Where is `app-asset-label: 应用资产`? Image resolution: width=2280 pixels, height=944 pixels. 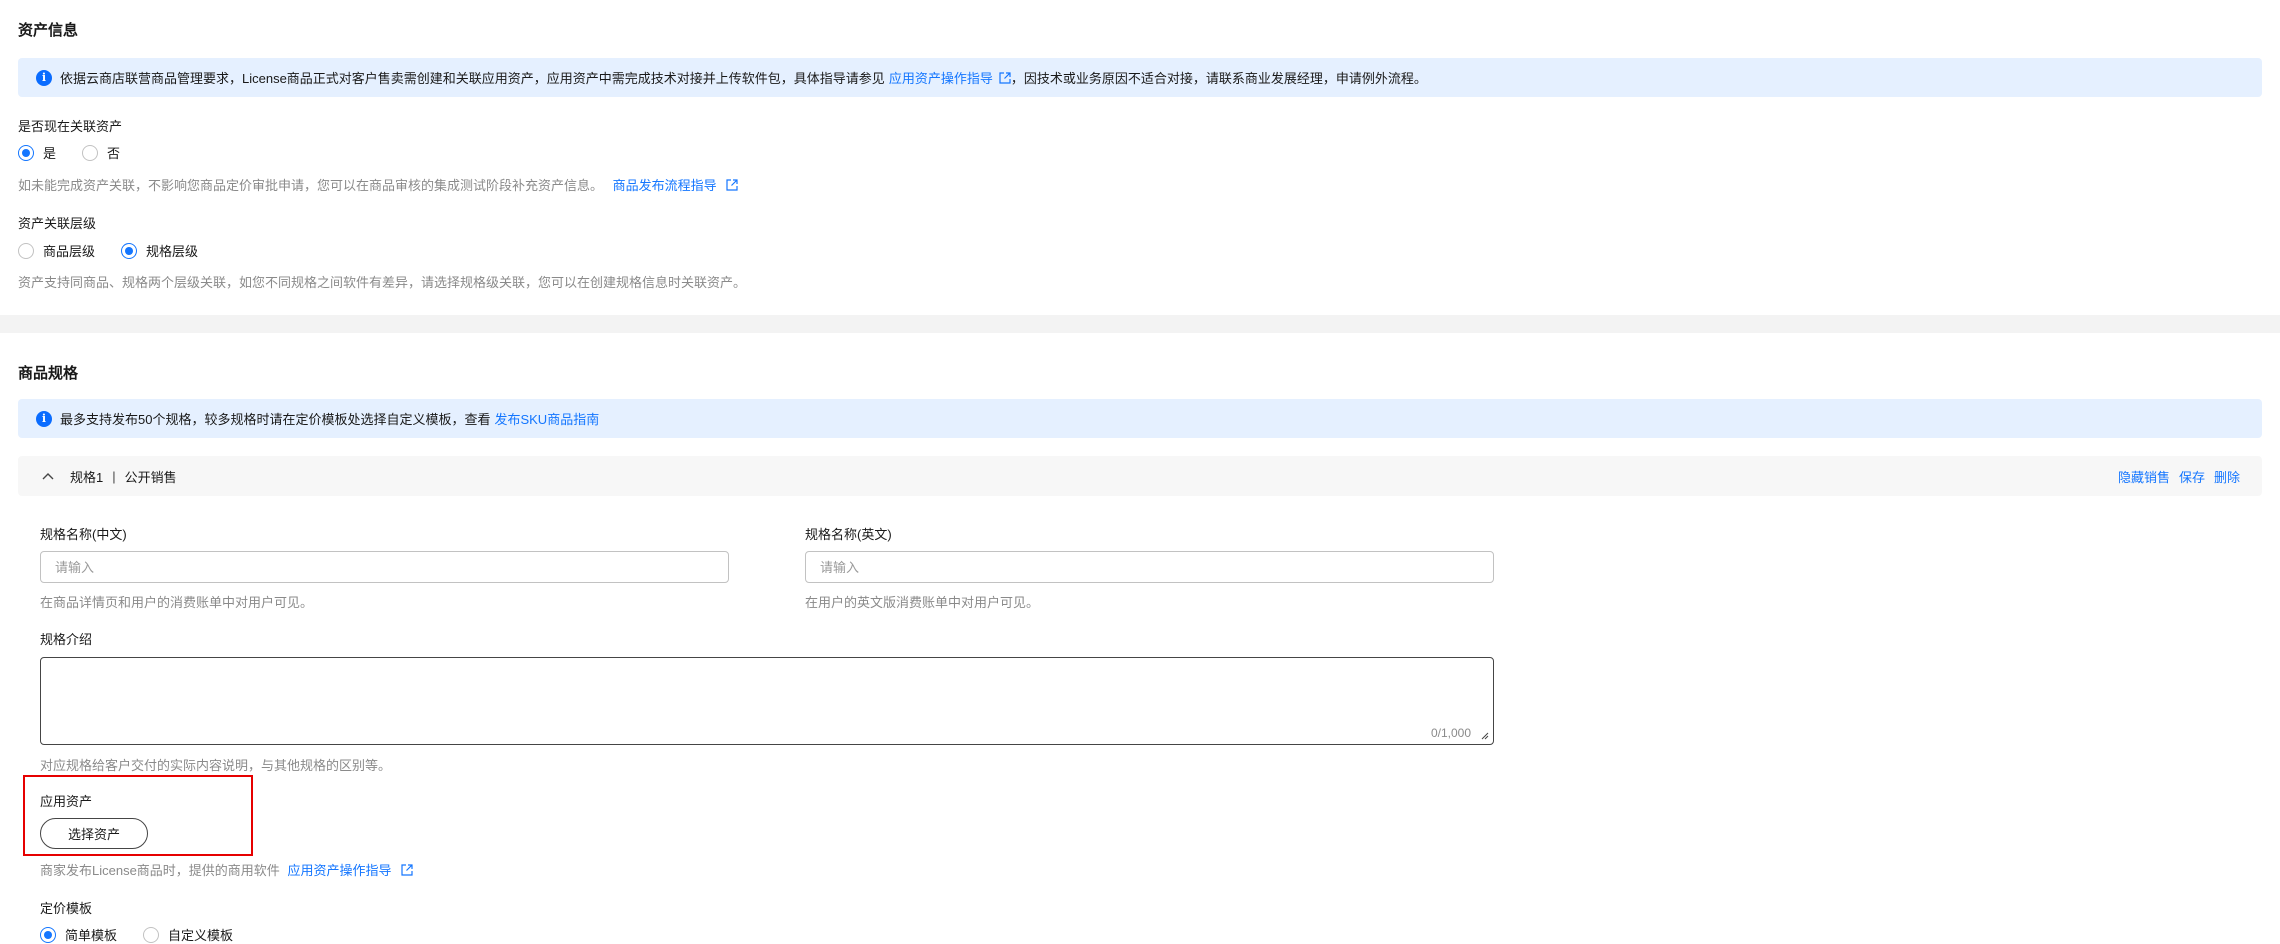 app-asset-label: 应用资产 is located at coordinates (66, 801).